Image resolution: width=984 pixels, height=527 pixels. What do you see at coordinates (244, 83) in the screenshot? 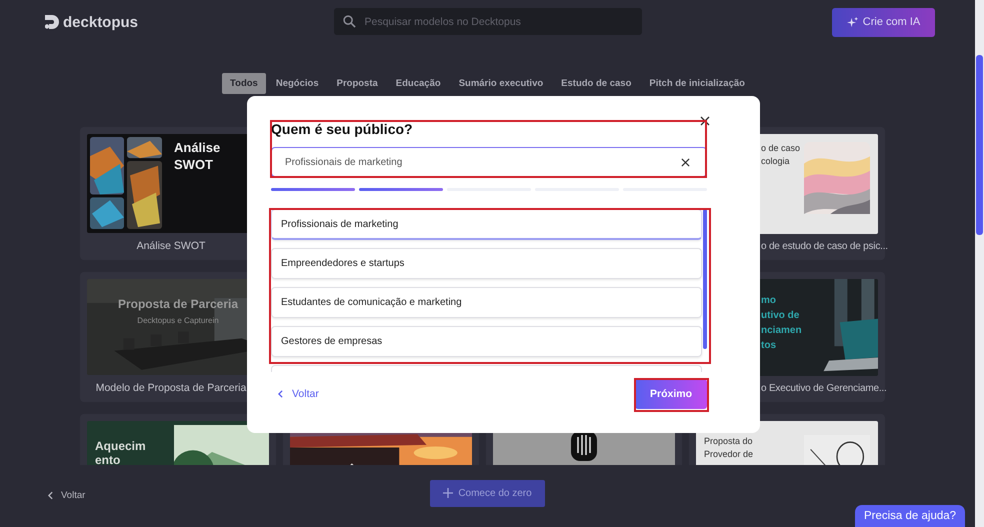
I see `category-tab: Todos` at bounding box center [244, 83].